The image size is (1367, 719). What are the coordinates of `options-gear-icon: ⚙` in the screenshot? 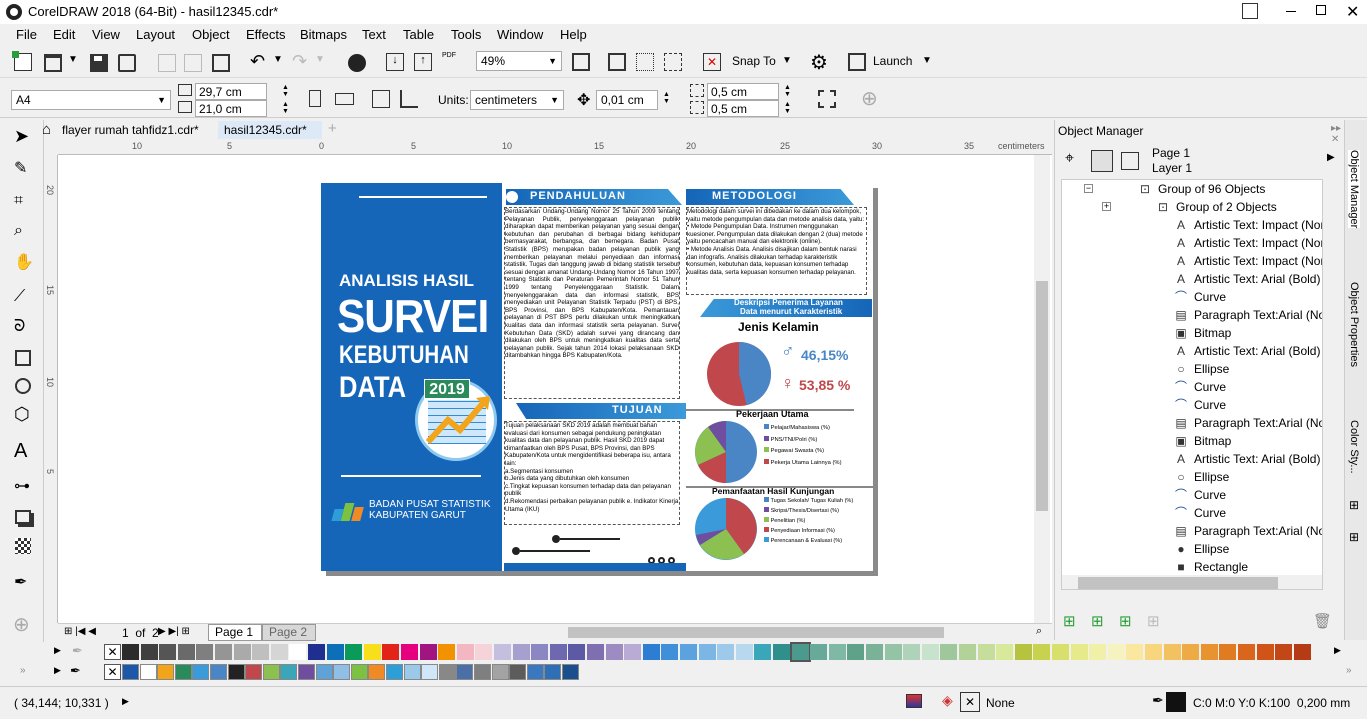 It's located at (819, 62).